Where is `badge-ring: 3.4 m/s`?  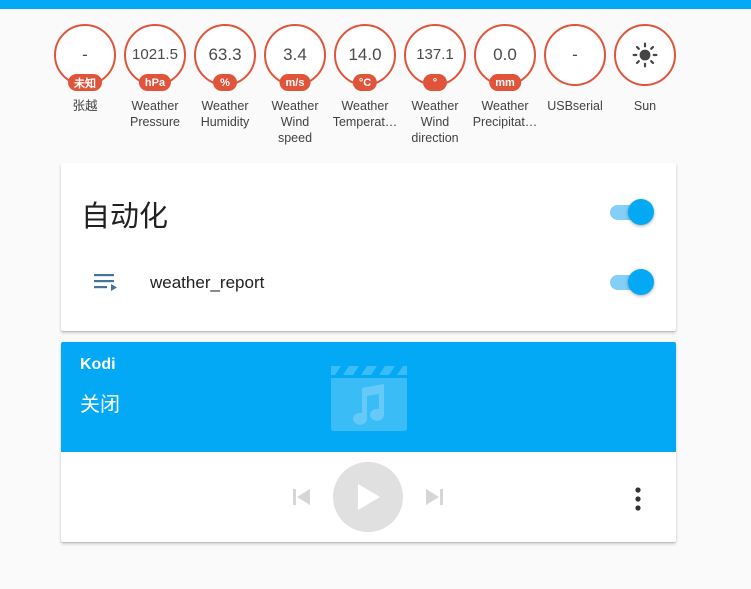 badge-ring: 3.4 m/s is located at coordinates (295, 57).